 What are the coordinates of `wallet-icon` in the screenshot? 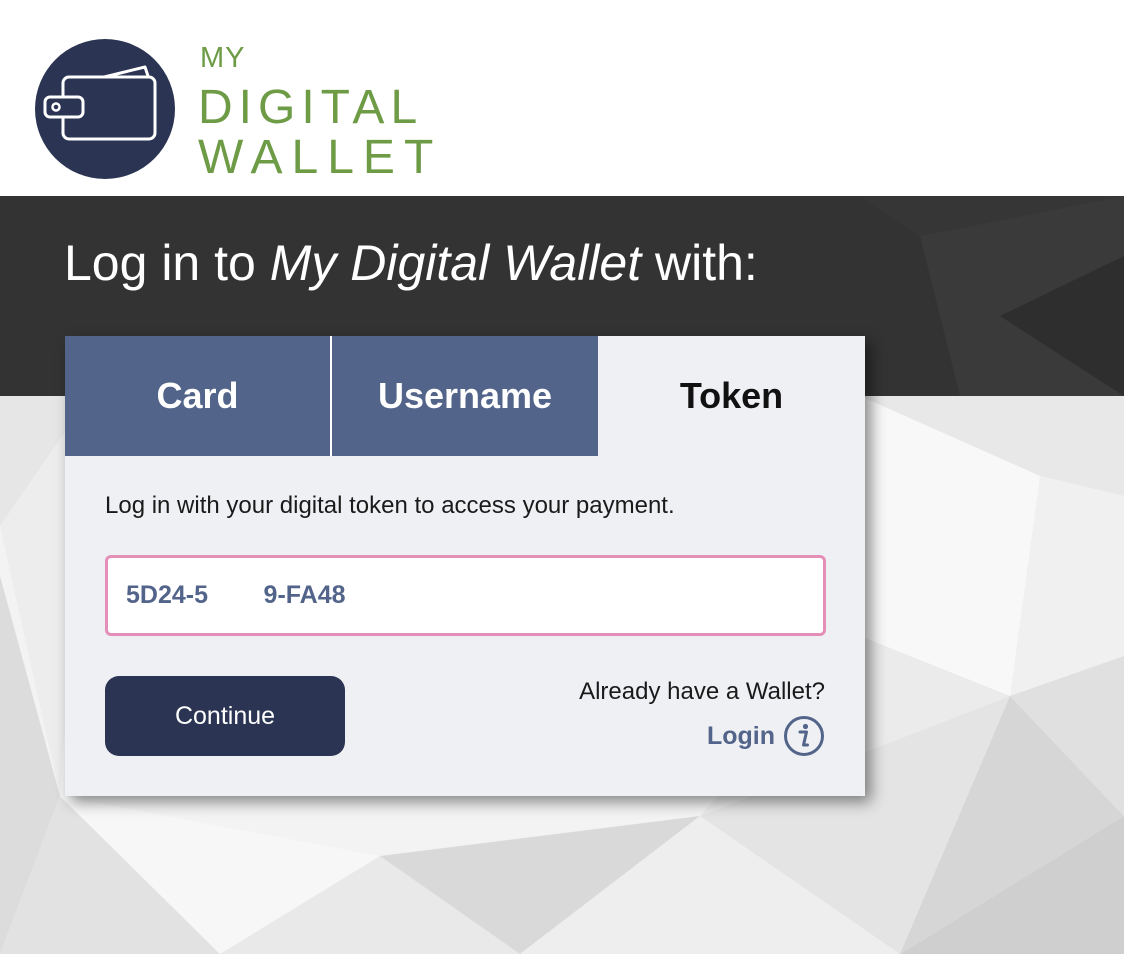 It's located at (105, 109).